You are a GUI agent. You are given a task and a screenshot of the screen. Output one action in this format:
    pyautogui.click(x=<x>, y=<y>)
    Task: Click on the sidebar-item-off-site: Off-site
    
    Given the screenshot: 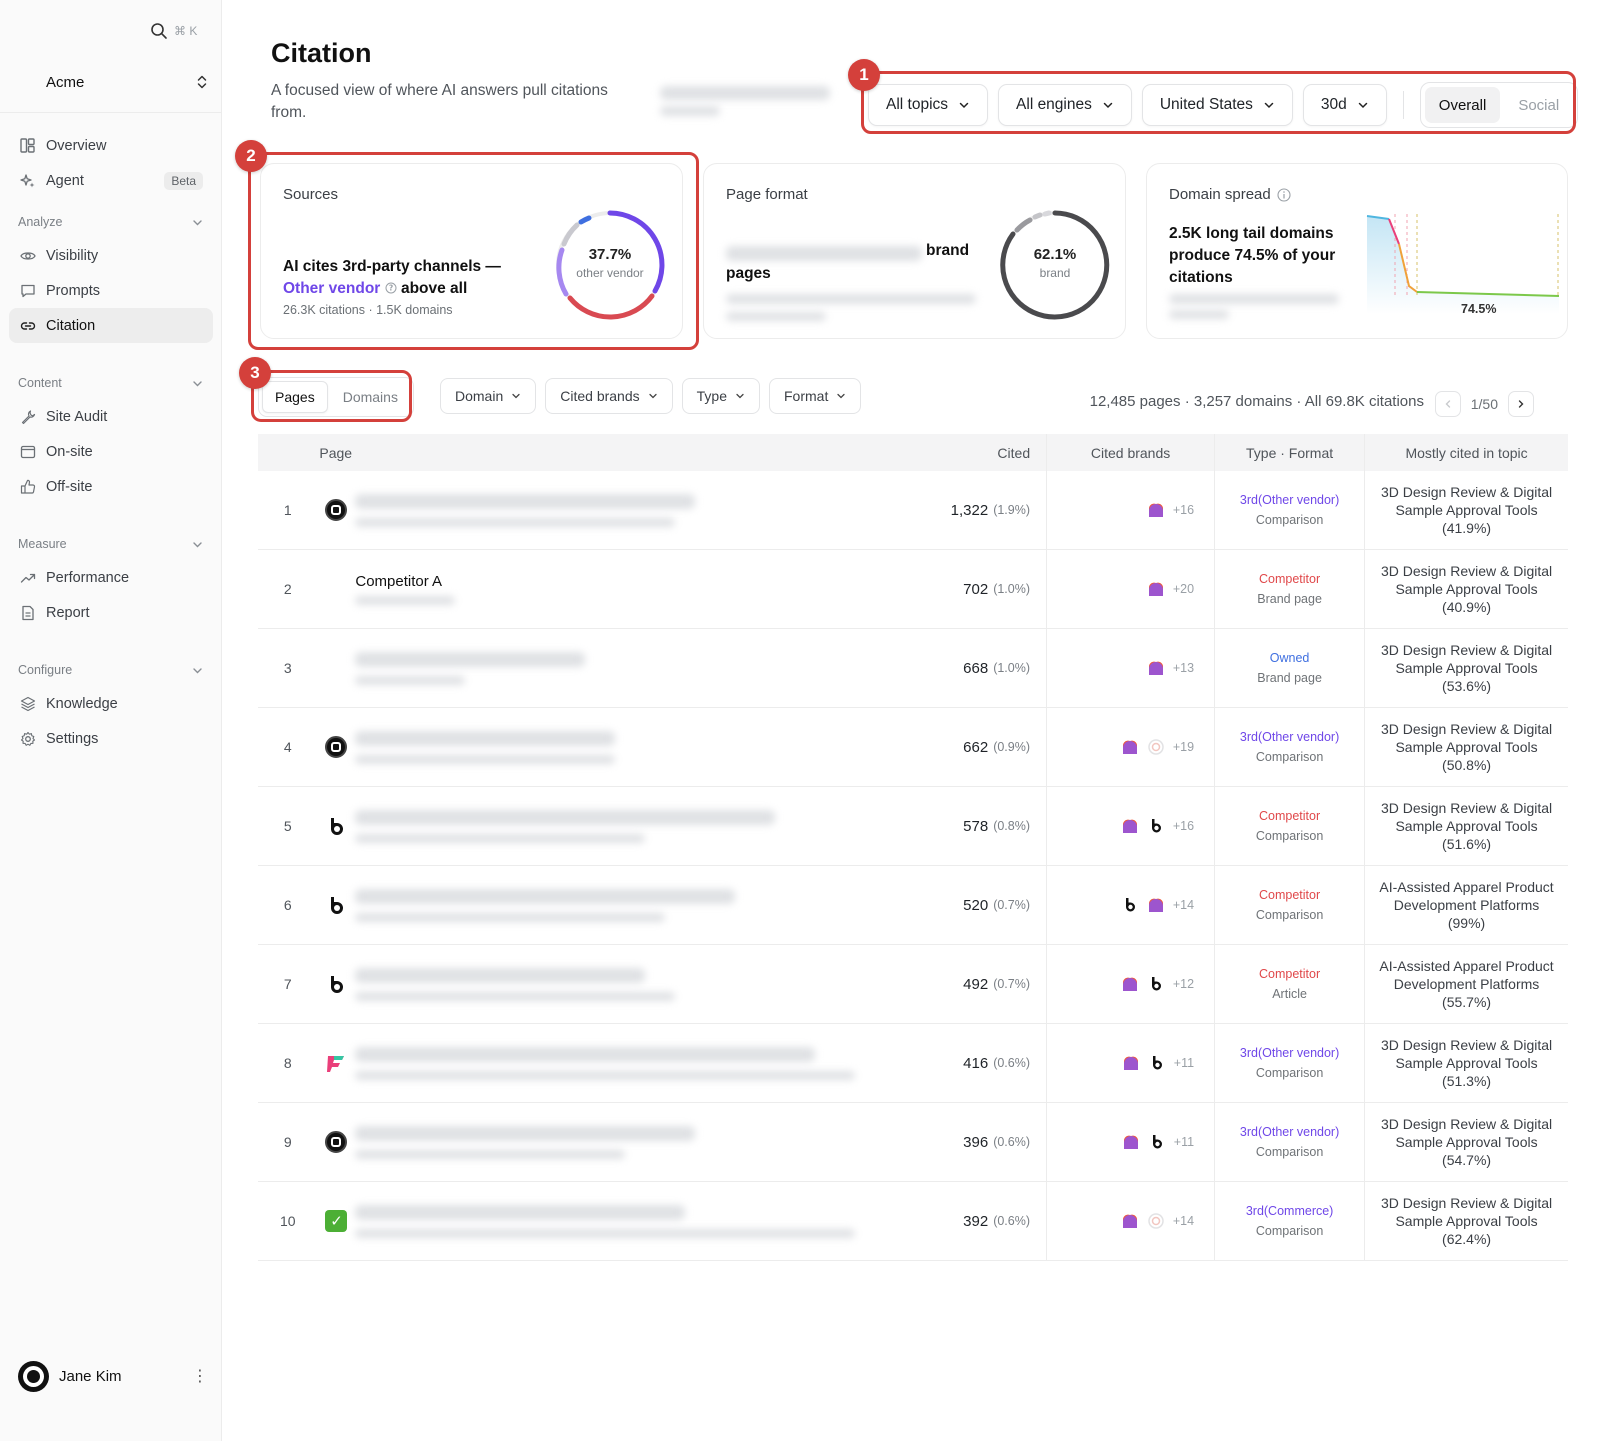 What is the action you would take?
    pyautogui.click(x=111, y=486)
    